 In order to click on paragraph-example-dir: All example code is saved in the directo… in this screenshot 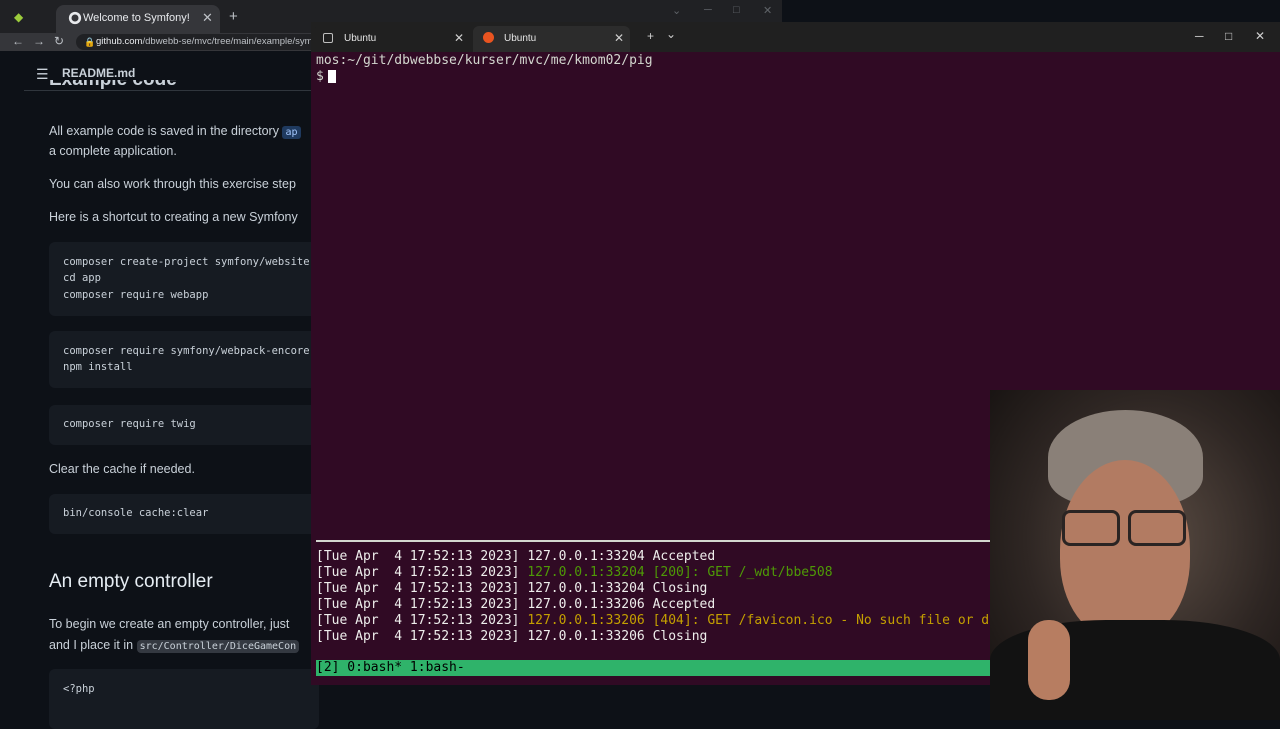, I will do `click(175, 131)`.